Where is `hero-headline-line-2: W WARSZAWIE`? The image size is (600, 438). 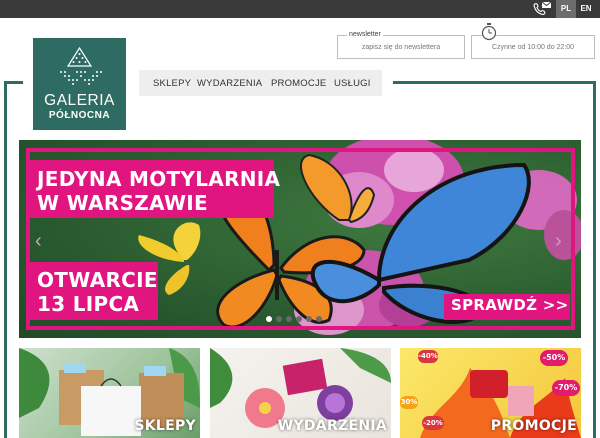 hero-headline-line-2: W WARSZAWIE is located at coordinates (123, 203).